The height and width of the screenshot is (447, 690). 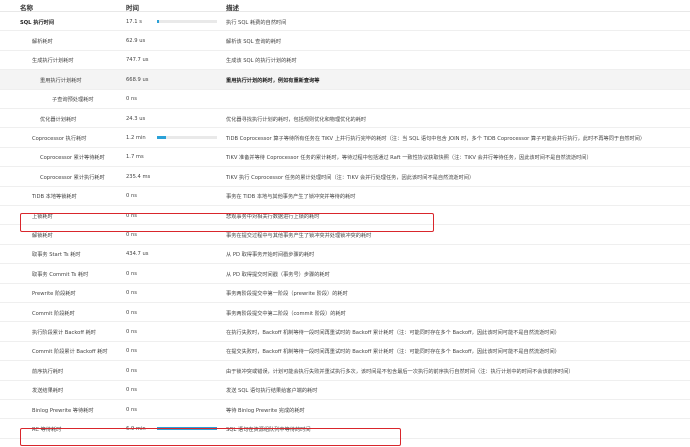 I want to click on row-time: 17.1 s, so click(x=134, y=21).